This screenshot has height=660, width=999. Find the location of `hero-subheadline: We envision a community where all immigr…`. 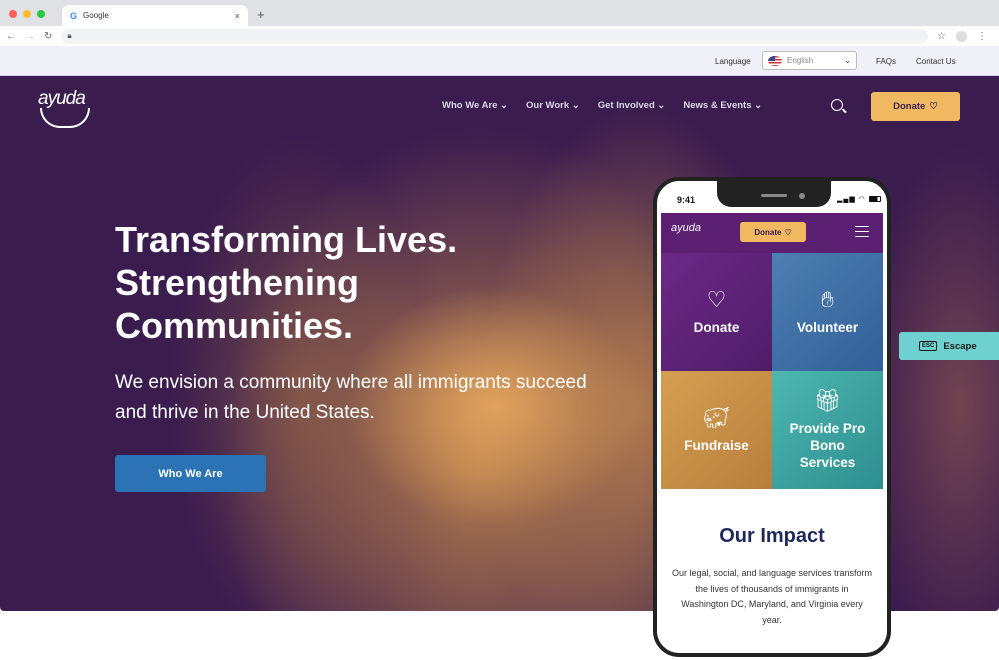

hero-subheadline: We envision a community where all immigr… is located at coordinates (351, 397).